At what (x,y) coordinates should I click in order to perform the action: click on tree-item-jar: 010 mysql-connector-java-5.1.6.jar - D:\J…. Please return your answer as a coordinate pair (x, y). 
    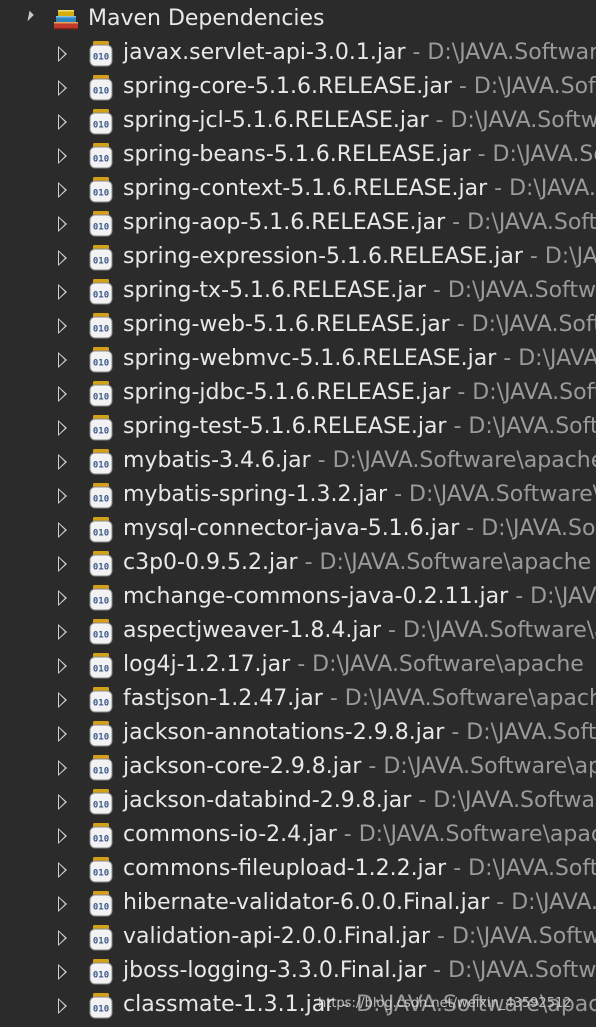
    Looking at the image, I should click on (298, 529).